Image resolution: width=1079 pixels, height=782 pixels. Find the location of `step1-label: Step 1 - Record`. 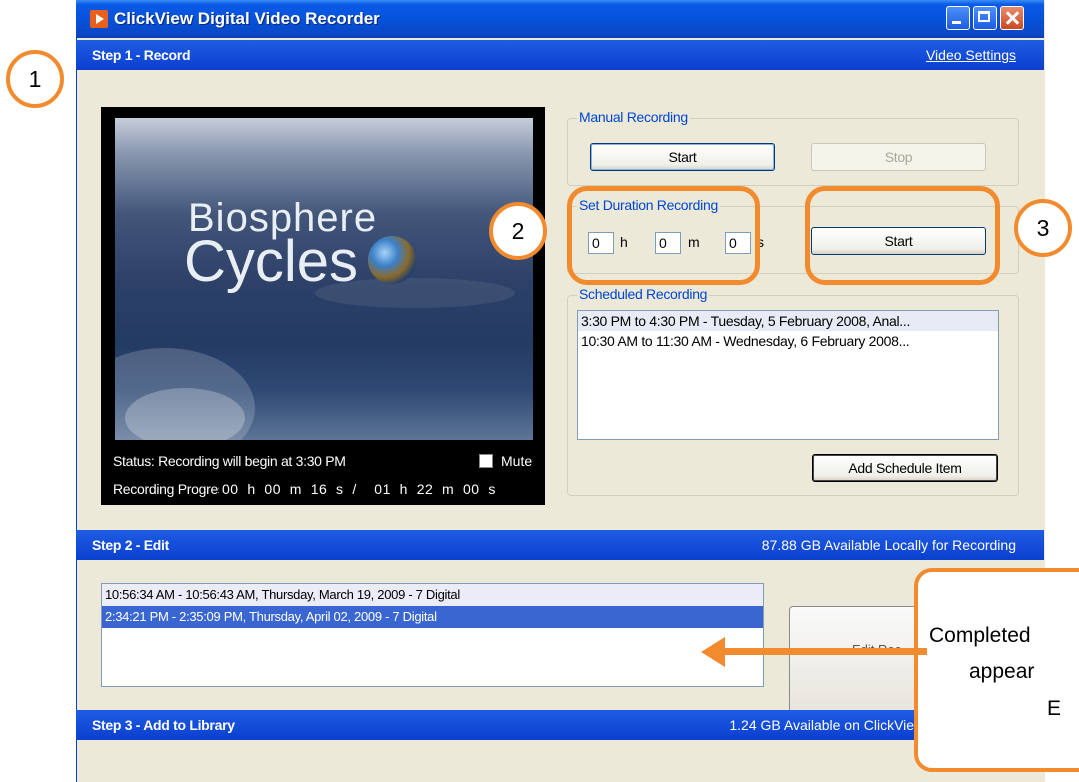

step1-label: Step 1 - Record is located at coordinates (141, 55).